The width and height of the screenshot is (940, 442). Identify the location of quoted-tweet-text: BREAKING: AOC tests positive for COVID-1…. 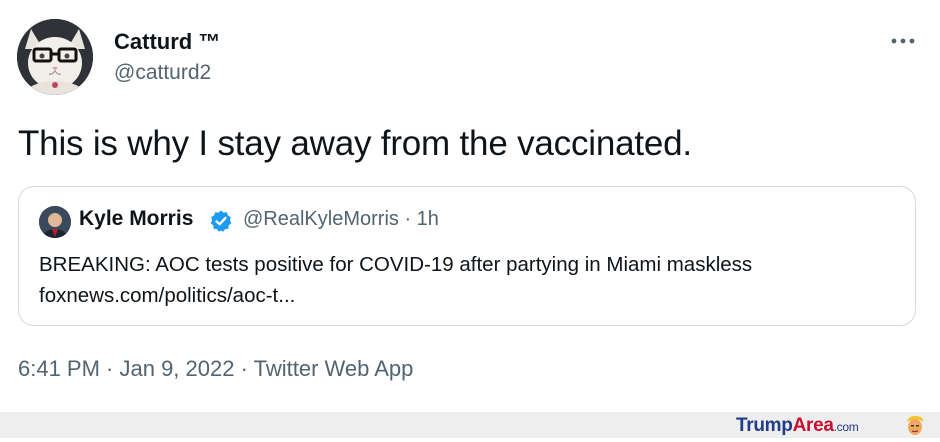
(395, 280).